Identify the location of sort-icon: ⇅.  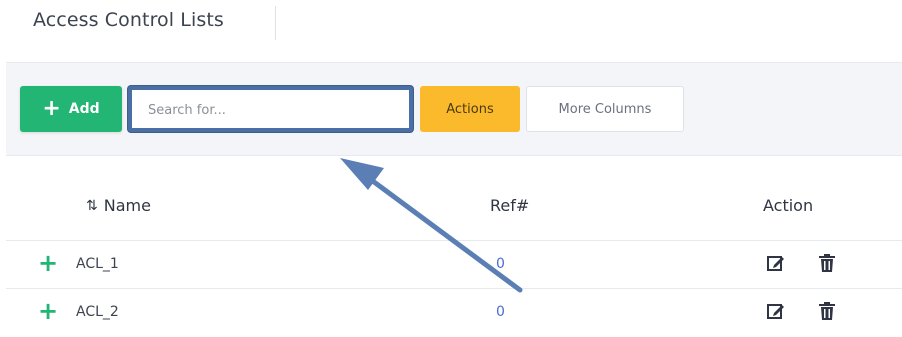
(92, 206).